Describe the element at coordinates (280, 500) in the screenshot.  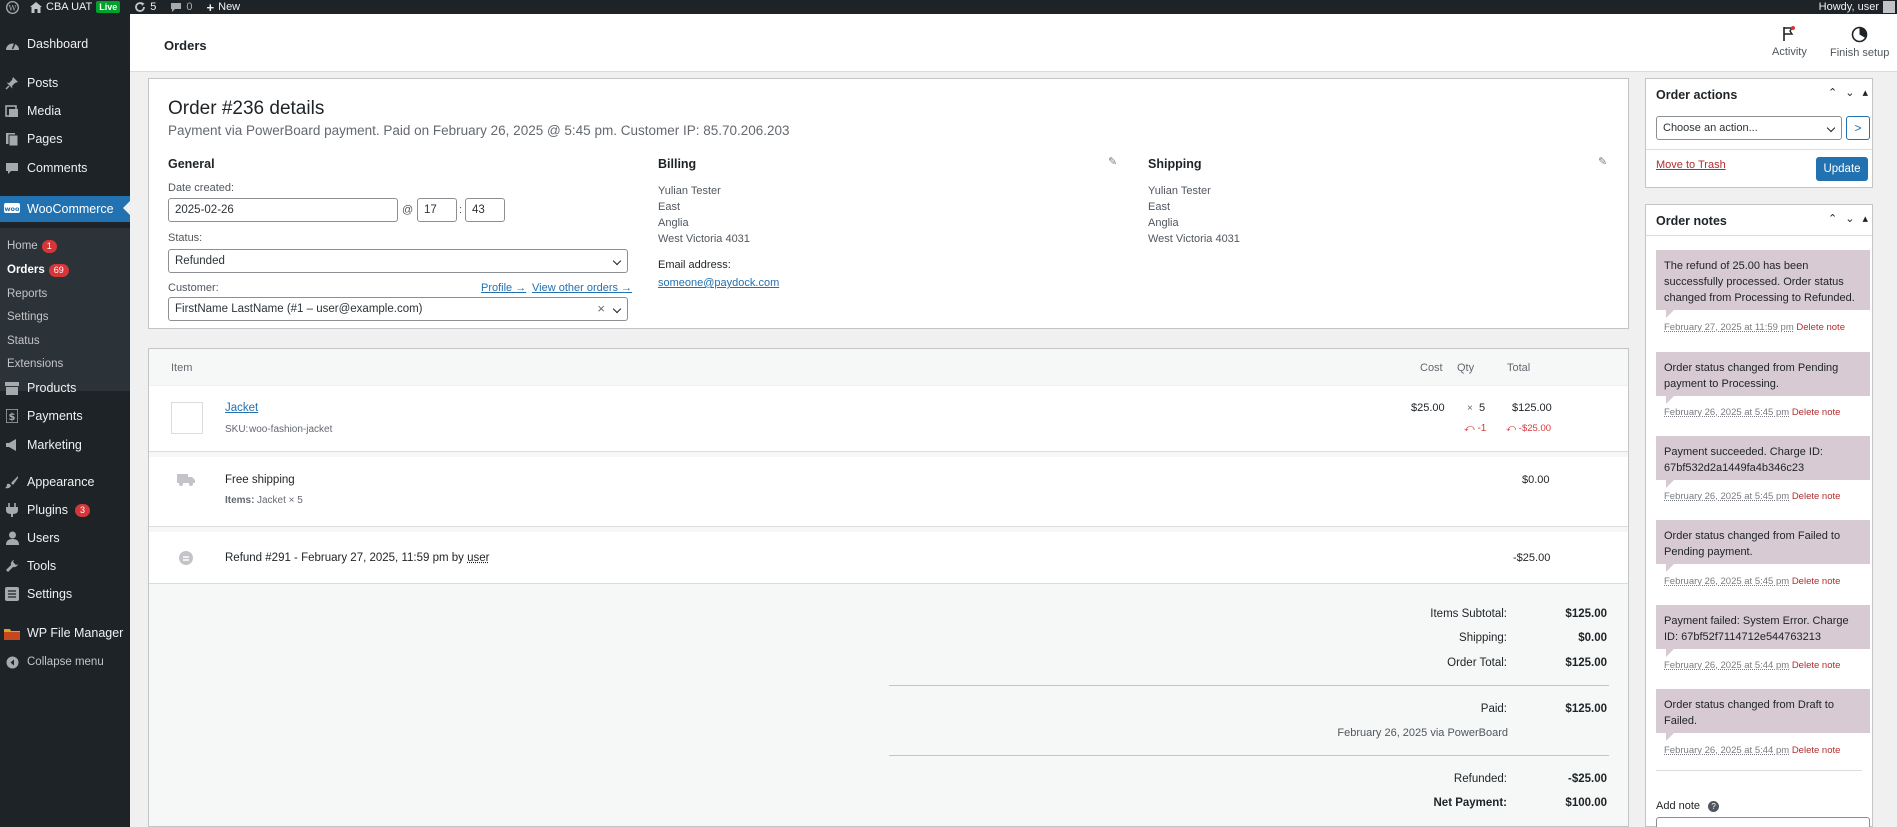
I see `shipping-items-value: Jacket × 5` at that location.